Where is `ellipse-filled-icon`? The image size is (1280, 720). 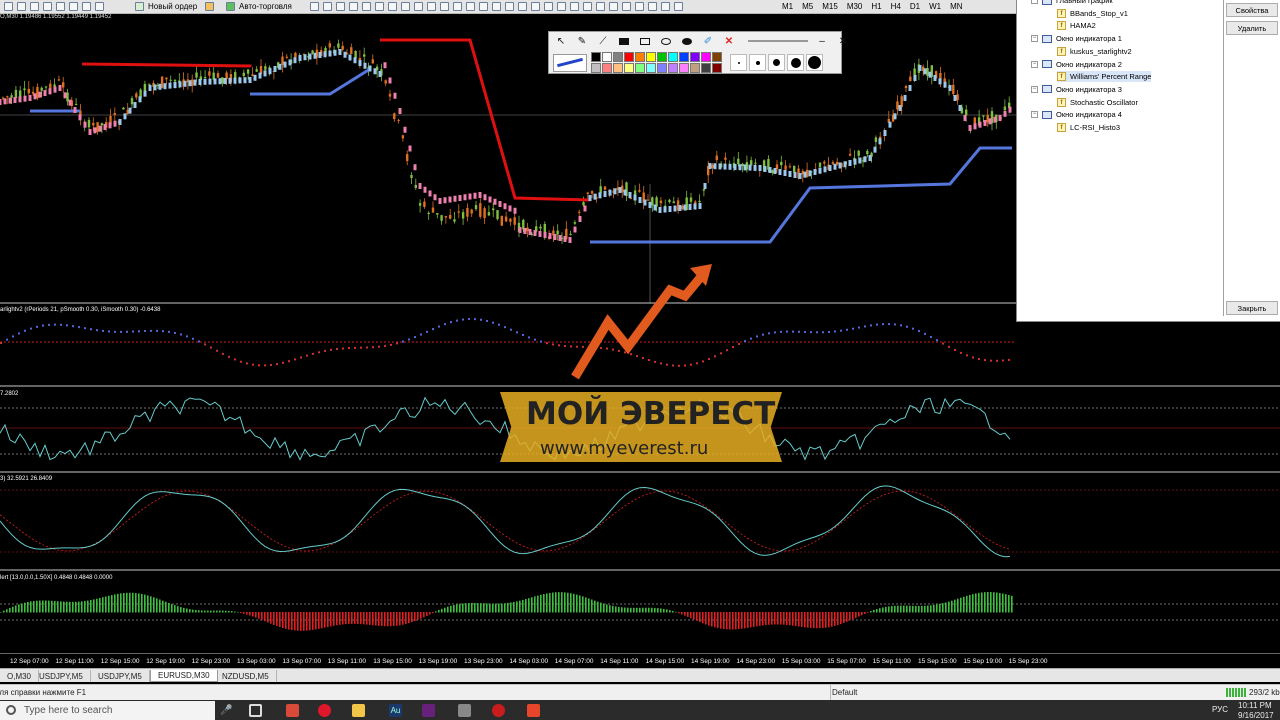 ellipse-filled-icon is located at coordinates (687, 41).